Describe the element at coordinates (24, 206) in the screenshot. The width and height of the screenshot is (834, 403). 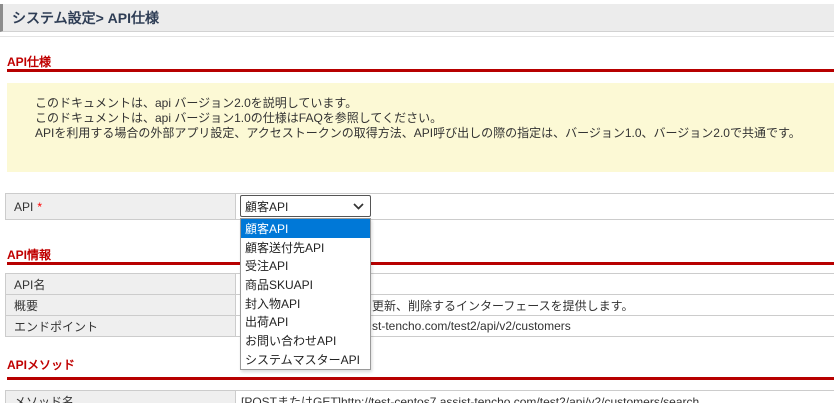
I see `api-label: API` at that location.